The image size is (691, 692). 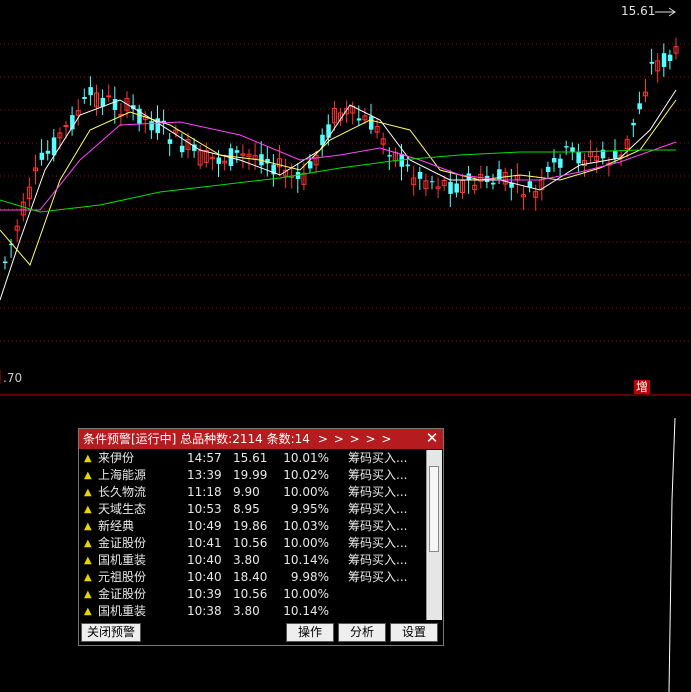 I want to click on alert-percent: 10.02%, so click(x=306, y=475).